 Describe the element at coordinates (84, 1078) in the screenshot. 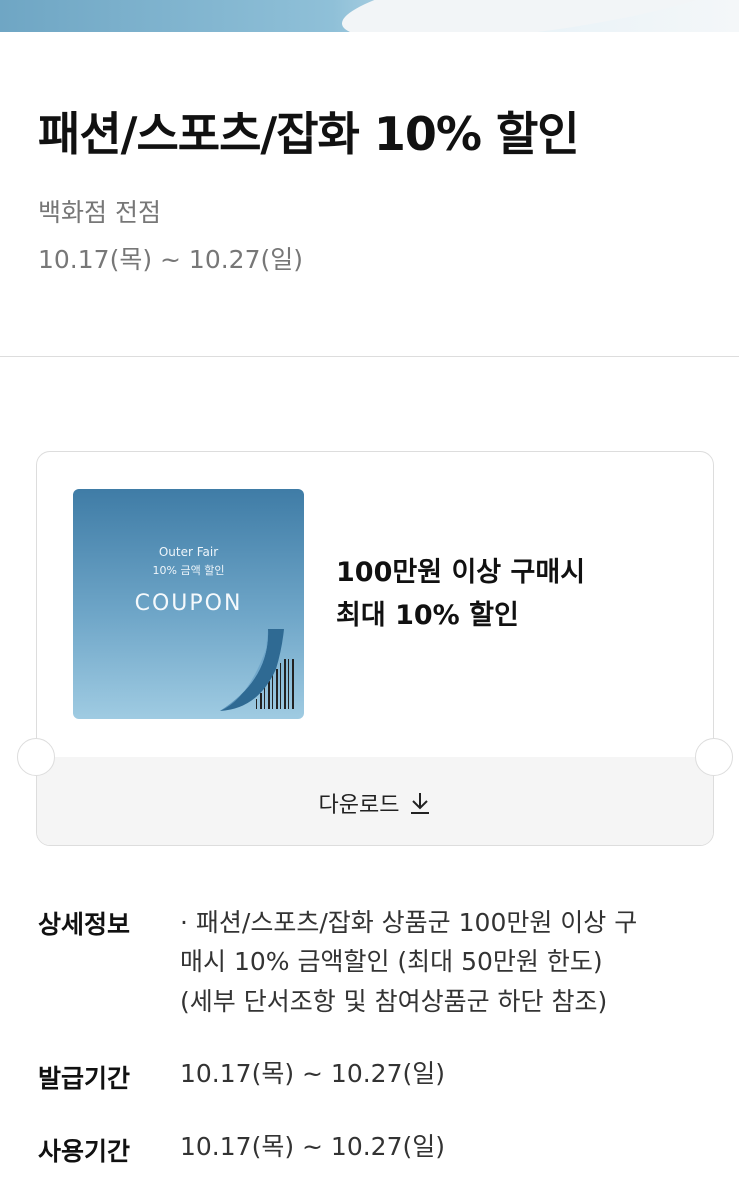

I see `issue-period-label: 발급기간` at that location.